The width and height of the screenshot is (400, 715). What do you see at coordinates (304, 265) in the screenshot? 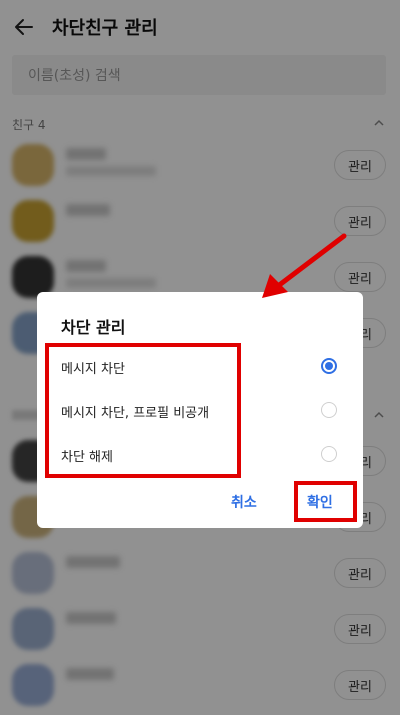
I see `annotation-arrow-icon` at bounding box center [304, 265].